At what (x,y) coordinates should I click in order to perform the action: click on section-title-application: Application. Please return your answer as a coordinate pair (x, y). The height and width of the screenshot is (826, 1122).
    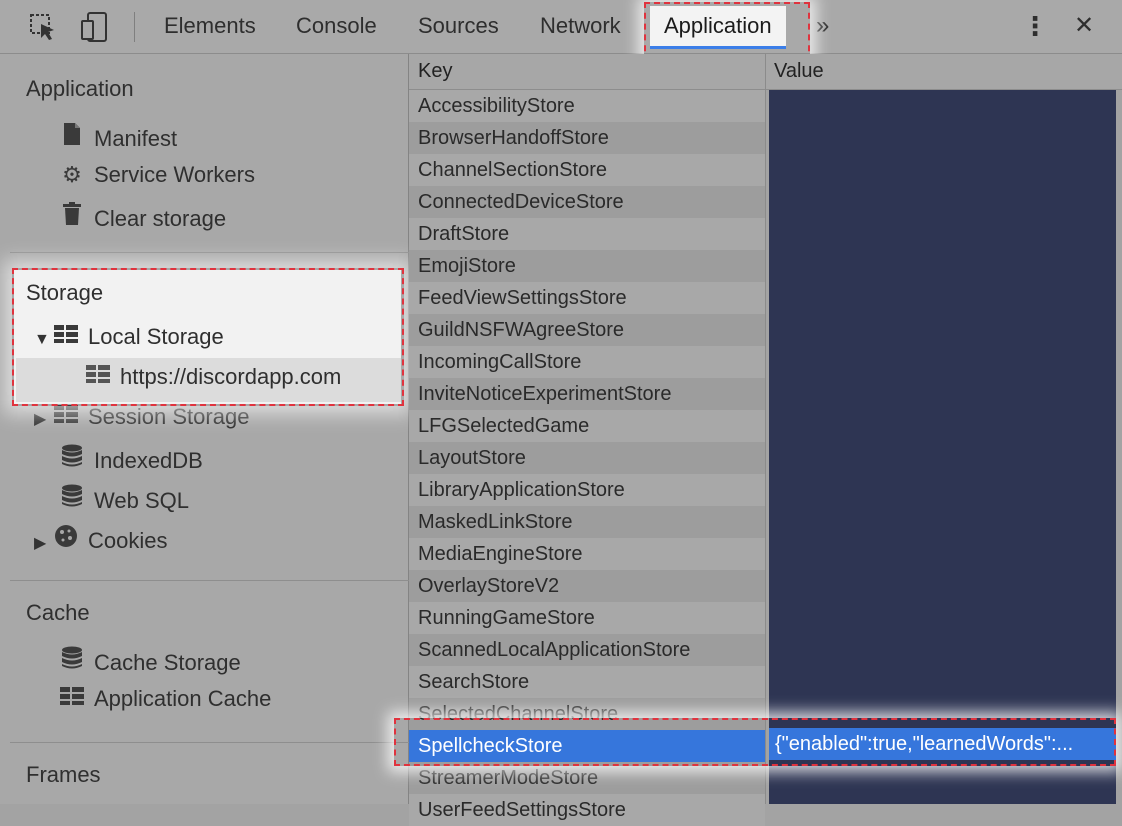
    Looking at the image, I should click on (80, 88).